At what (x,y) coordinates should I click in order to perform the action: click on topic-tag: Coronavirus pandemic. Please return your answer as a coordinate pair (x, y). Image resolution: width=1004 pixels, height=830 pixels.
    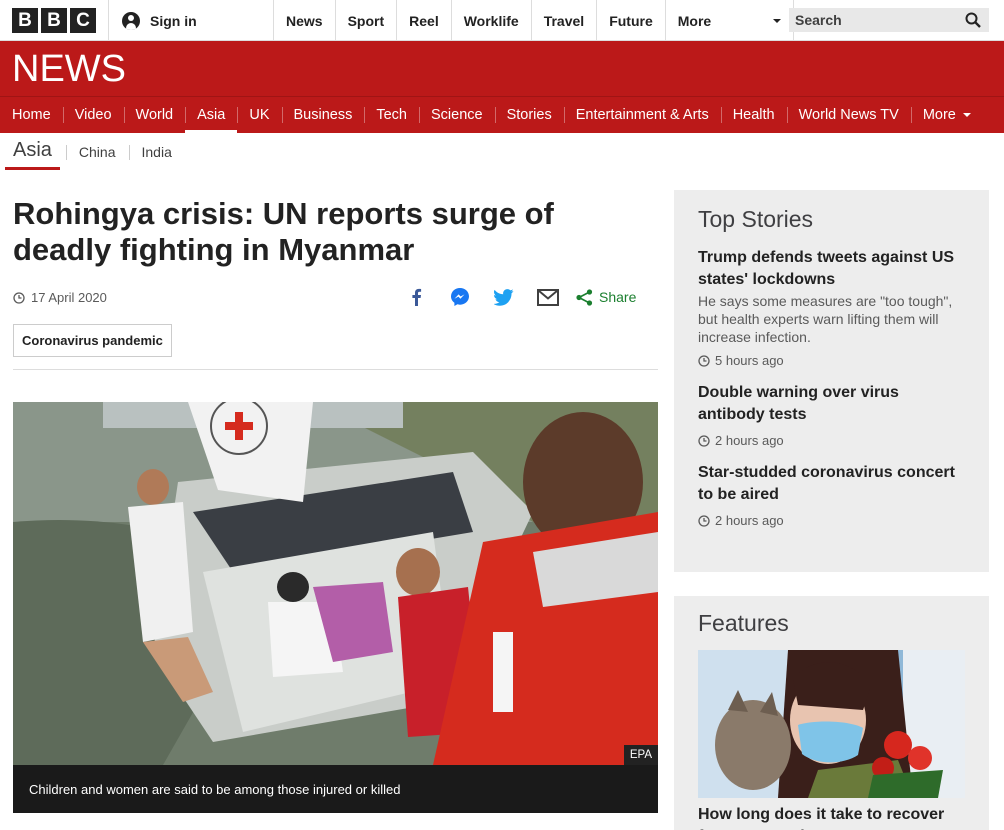
    Looking at the image, I should click on (92, 340).